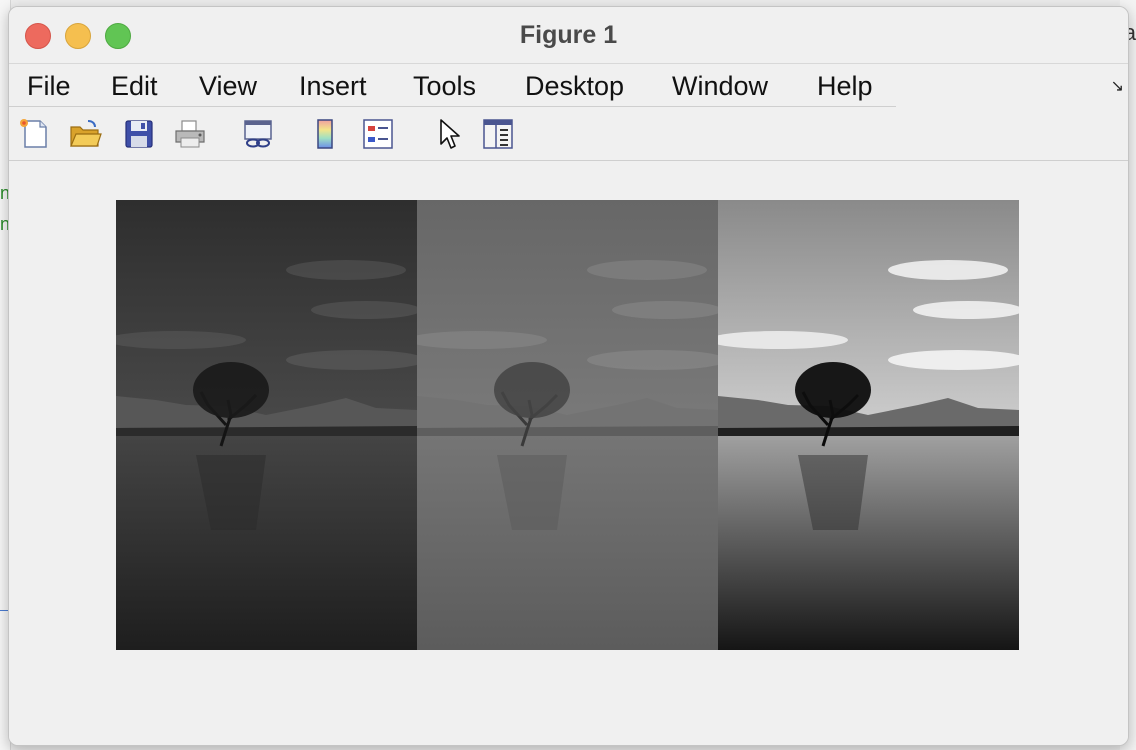 The height and width of the screenshot is (750, 1136). Describe the element at coordinates (49, 86) in the screenshot. I see `menu-file: File` at that location.